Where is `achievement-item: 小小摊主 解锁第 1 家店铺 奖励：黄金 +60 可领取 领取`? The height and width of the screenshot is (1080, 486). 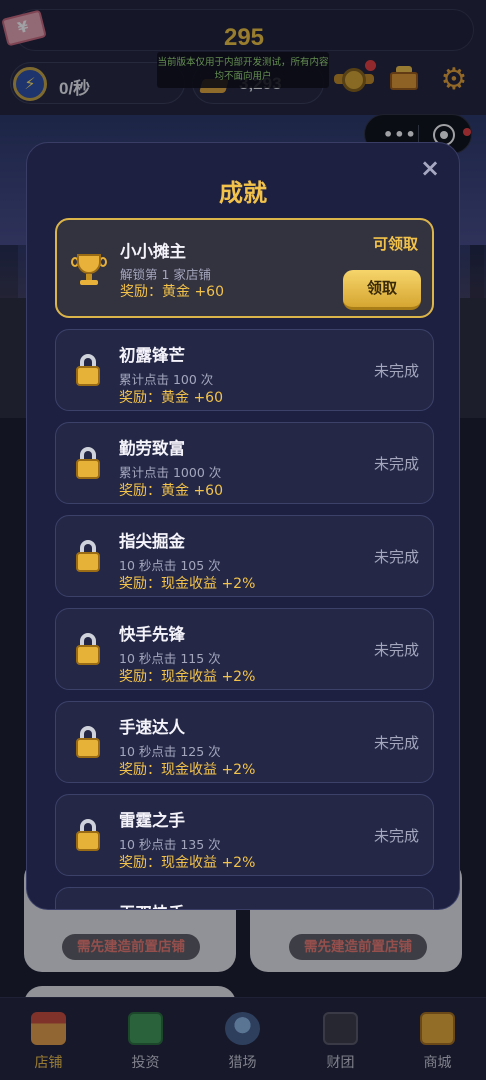
achievement-item: 小小摊主 解锁第 1 家店铺 奖励：黄金 +60 可领取 领取 is located at coordinates (244, 268).